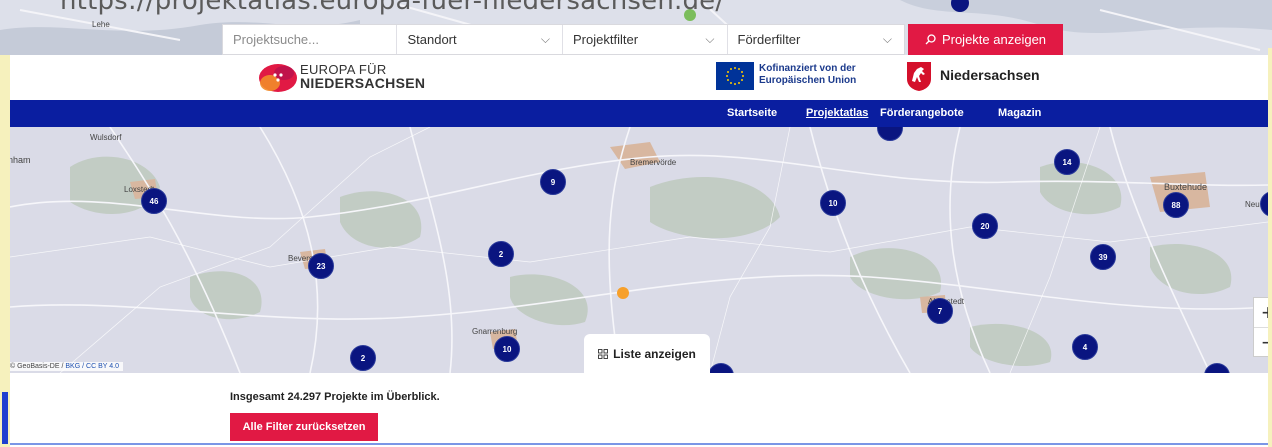  What do you see at coordinates (994, 39) in the screenshot?
I see `projekte-anzeigen-label: Projekte anzeigen` at bounding box center [994, 39].